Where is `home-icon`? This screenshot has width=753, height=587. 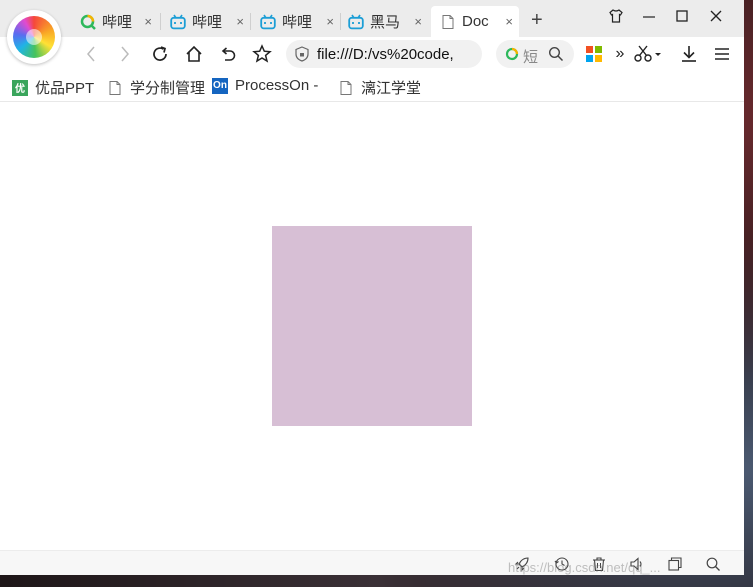 home-icon is located at coordinates (194, 54).